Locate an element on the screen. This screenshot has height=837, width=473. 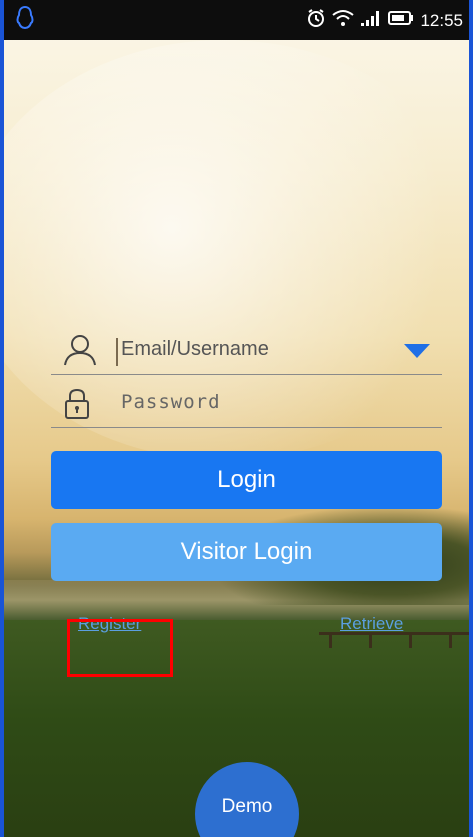
battery-icon is located at coordinates (401, 20).